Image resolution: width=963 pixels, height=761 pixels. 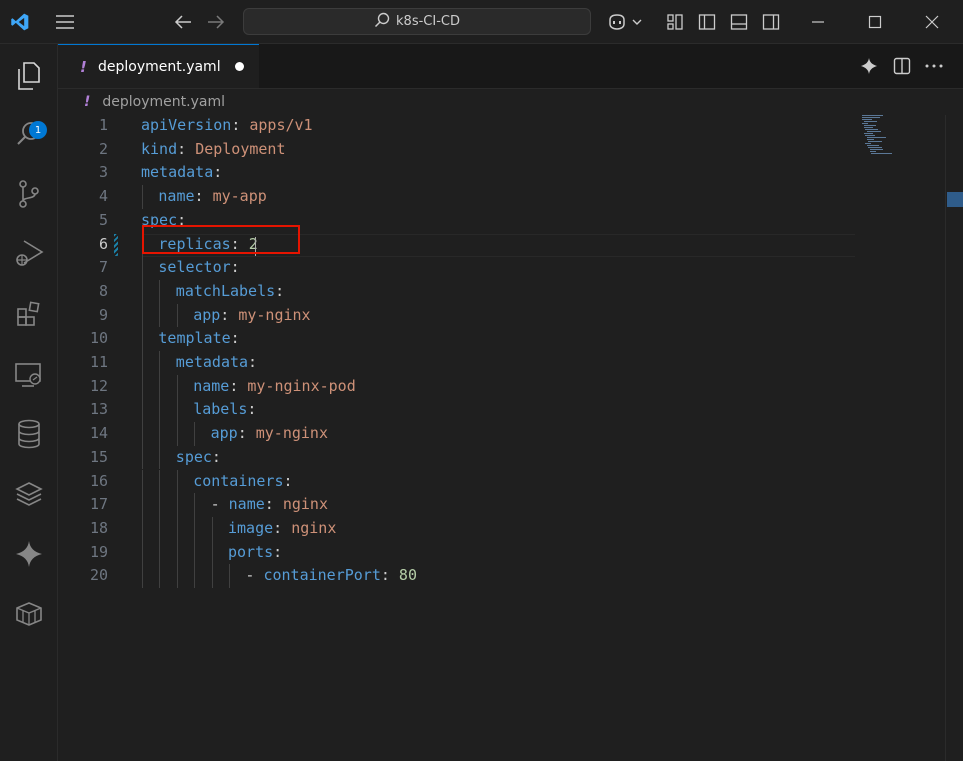 What do you see at coordinates (458, 292) in the screenshot?
I see `code-line: 8 matchLabels:` at bounding box center [458, 292].